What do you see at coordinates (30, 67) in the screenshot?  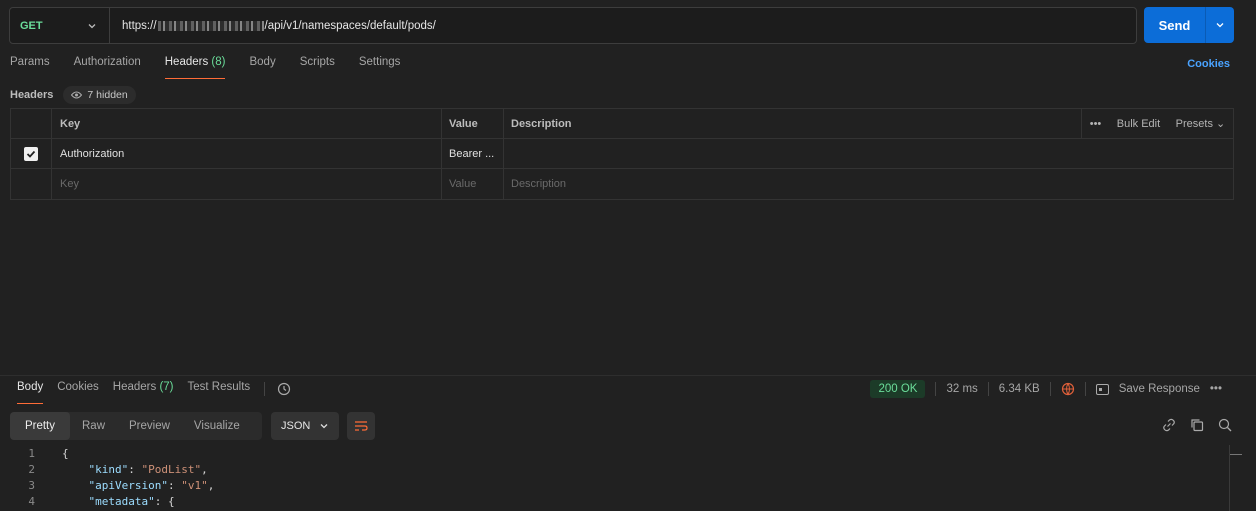 I see `tab-params: Params` at bounding box center [30, 67].